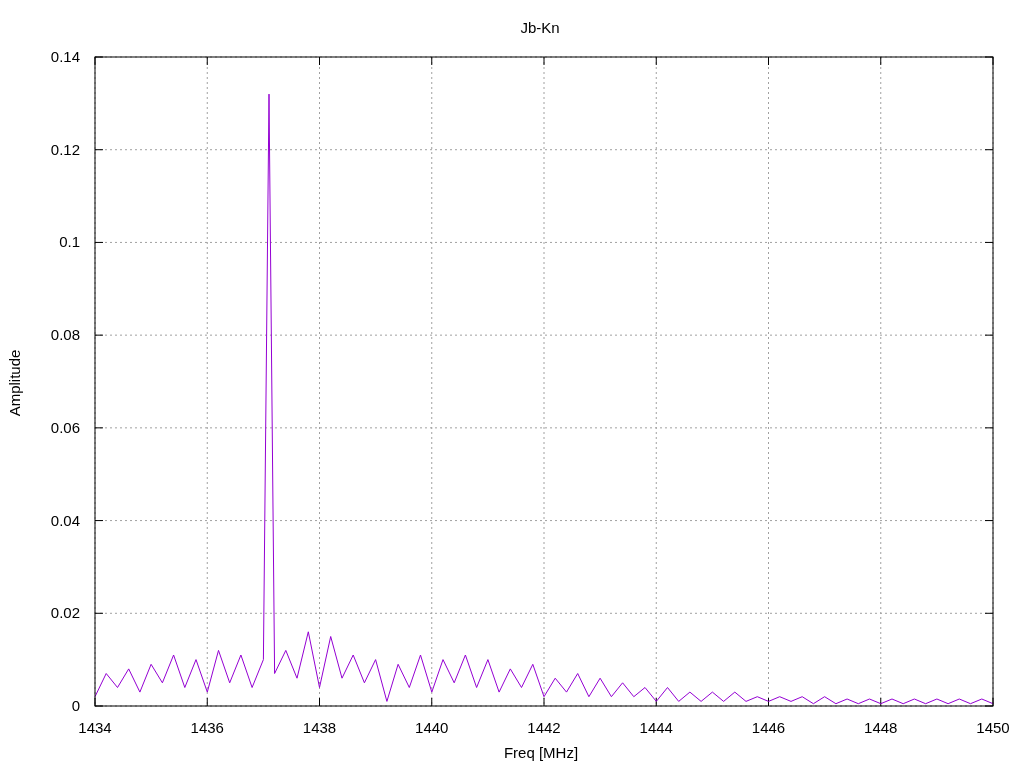 Image resolution: width=1024 pixels, height=768 pixels. I want to click on x-tick-label: 1440, so click(432, 727).